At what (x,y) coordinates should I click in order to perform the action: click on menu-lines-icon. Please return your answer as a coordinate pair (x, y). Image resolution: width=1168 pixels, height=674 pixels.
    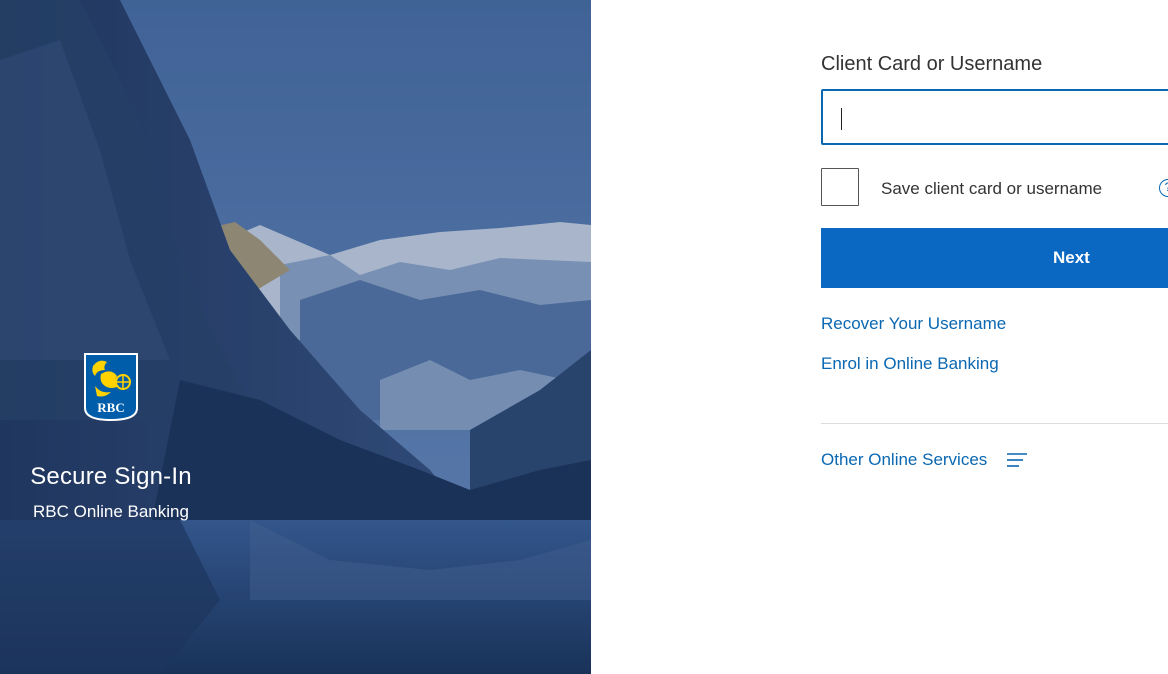
    Looking at the image, I should click on (1017, 460).